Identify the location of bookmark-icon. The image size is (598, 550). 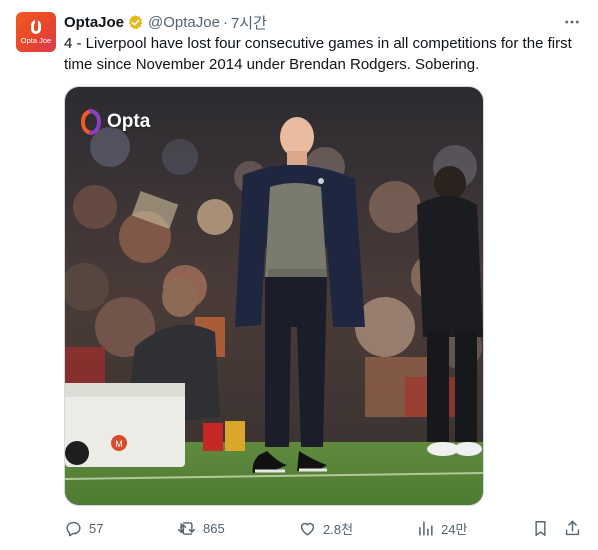
(540, 528).